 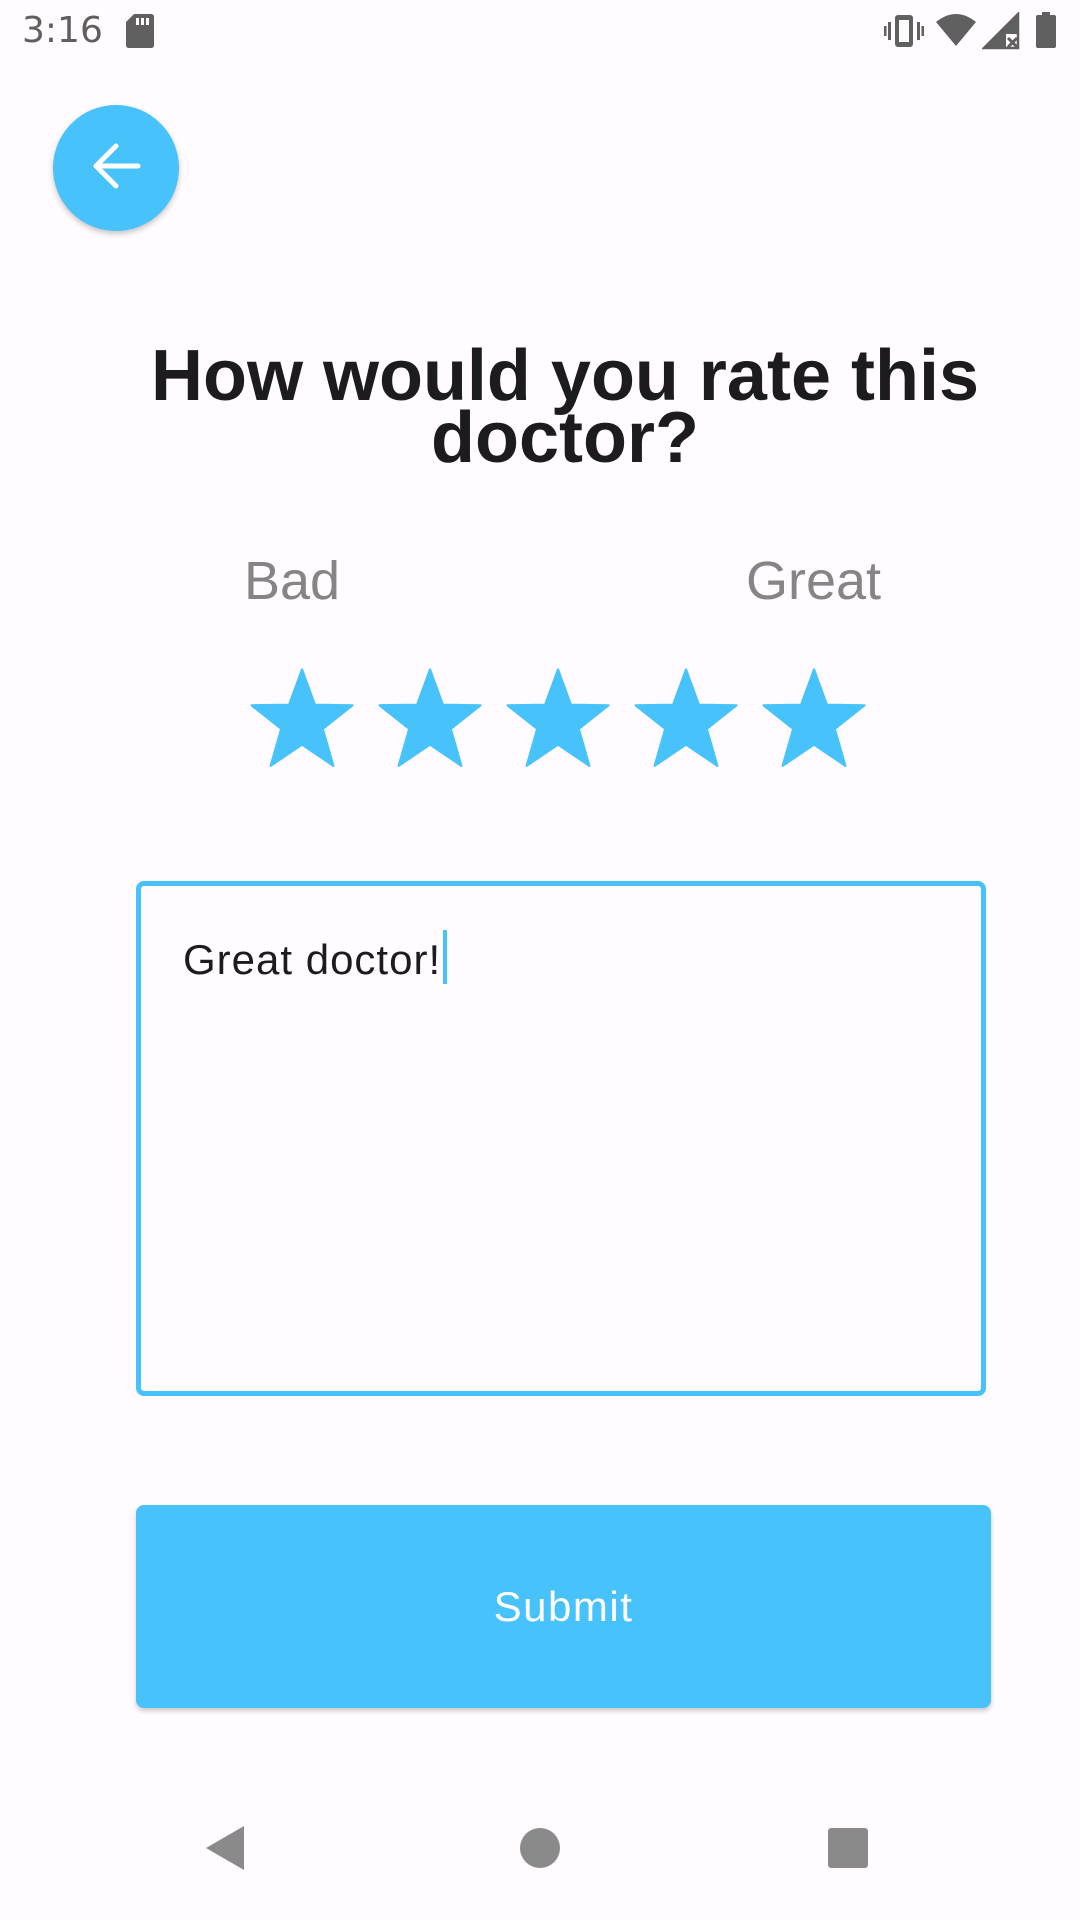 What do you see at coordinates (540, 1850) in the screenshot?
I see `nav-home-icon` at bounding box center [540, 1850].